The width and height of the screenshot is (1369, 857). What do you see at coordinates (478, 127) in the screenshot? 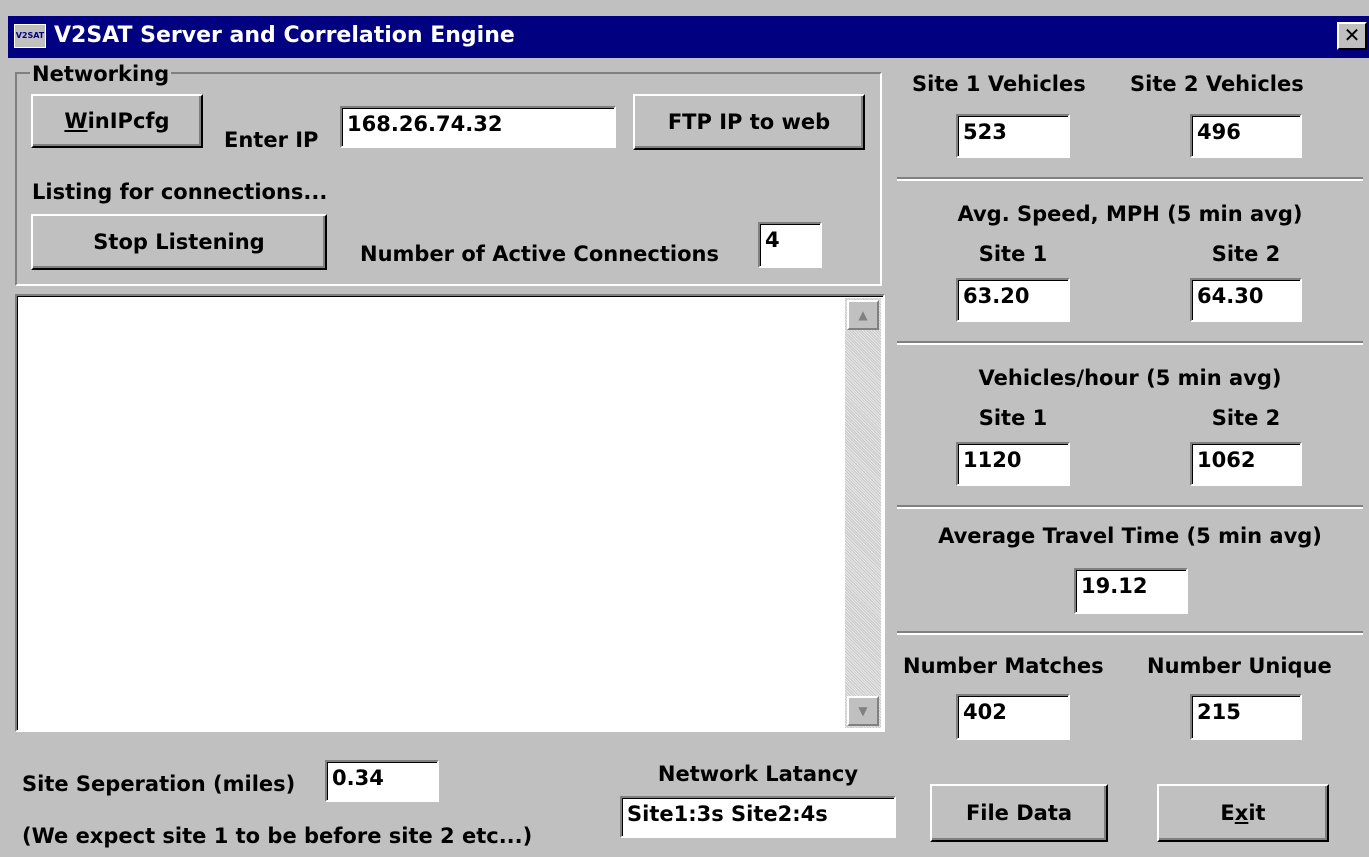
I see `ip-input: 168.26.74.32` at bounding box center [478, 127].